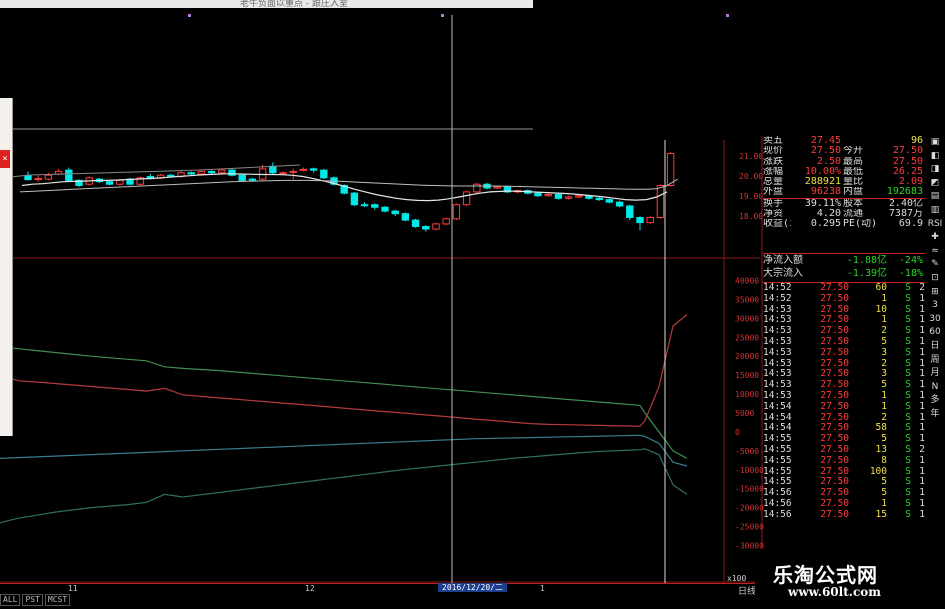  Describe the element at coordinates (844, 214) in the screenshot. I see `quote-row: 净资 4.20 流通 7387万` at that location.